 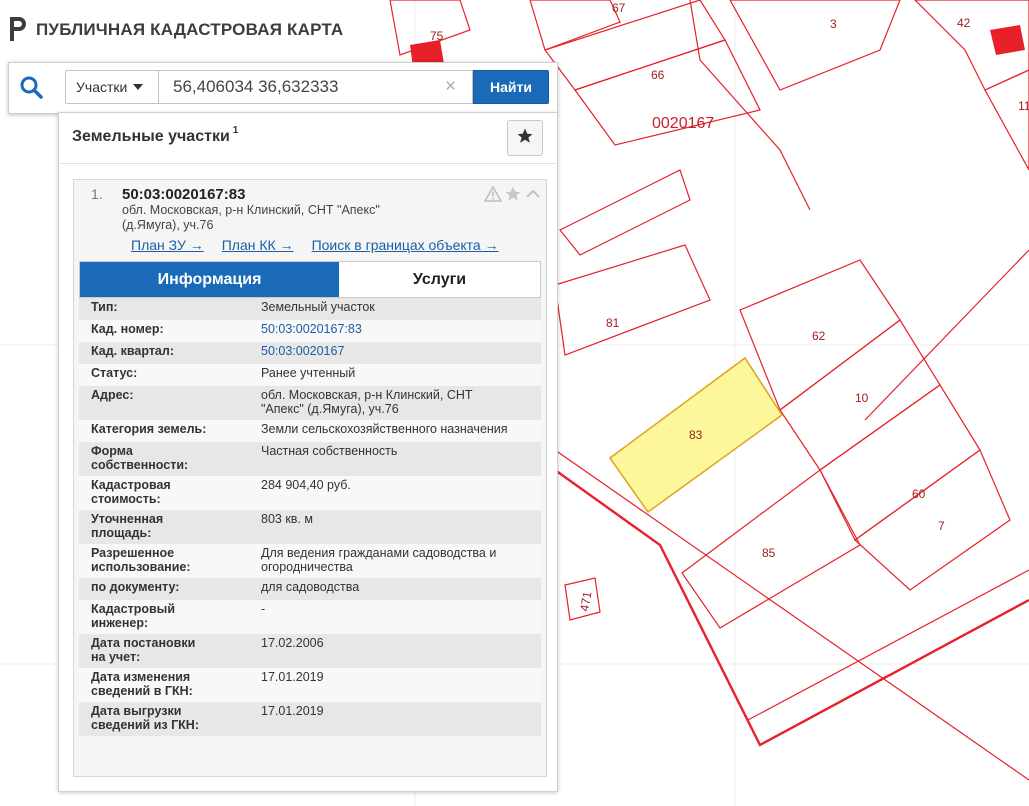 What do you see at coordinates (683, 123) in the screenshot?
I see `quarter-label: 0020167` at bounding box center [683, 123].